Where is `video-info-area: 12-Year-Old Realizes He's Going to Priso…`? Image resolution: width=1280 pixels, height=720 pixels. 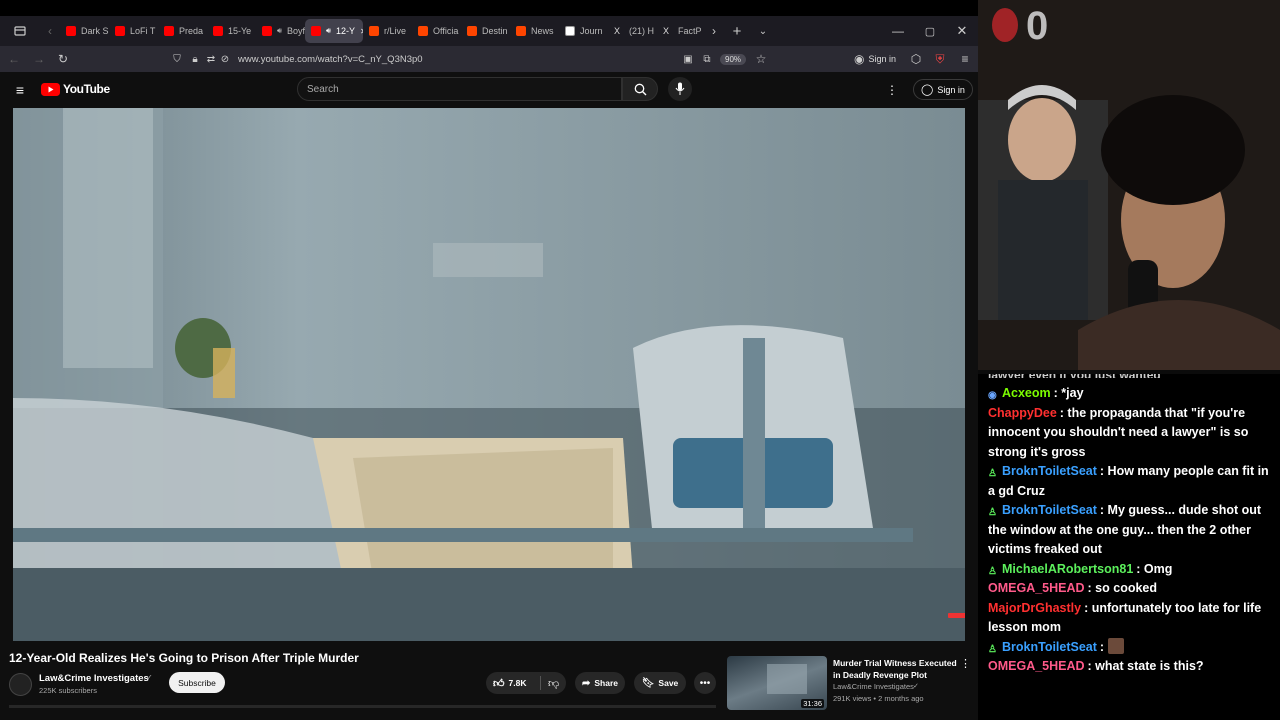 video-info-area: 12-Year-Old Realizes He's Going to Priso… is located at coordinates (489, 680).